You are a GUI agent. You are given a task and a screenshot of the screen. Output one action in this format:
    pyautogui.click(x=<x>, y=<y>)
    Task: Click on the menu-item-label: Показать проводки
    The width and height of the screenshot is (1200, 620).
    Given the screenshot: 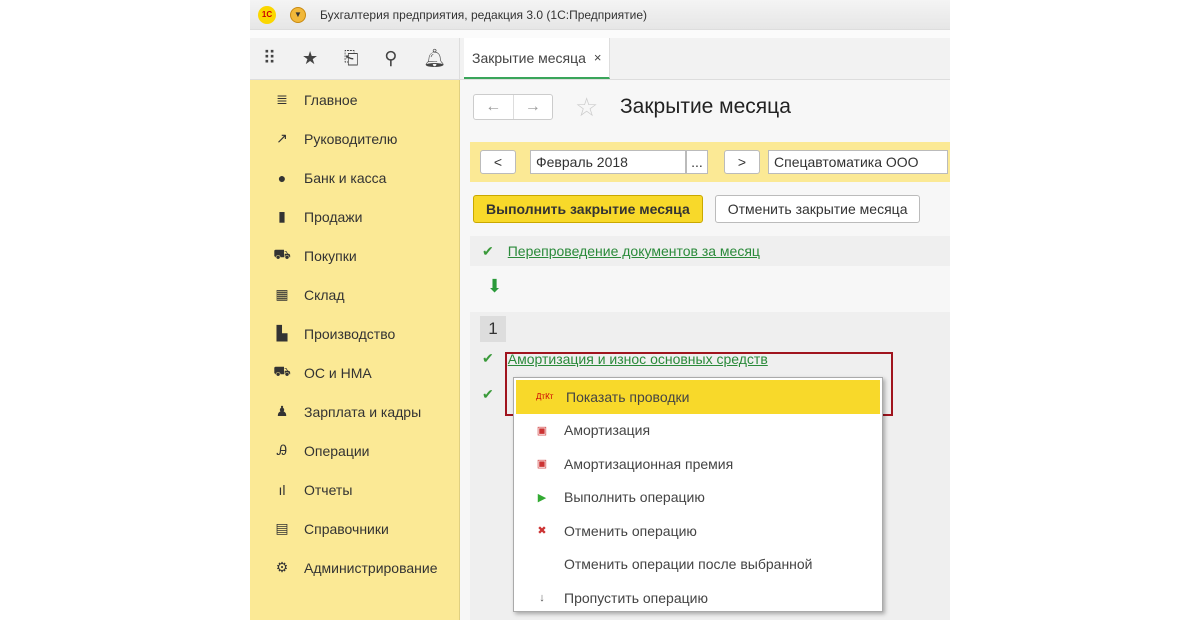 What is the action you would take?
    pyautogui.click(x=628, y=396)
    